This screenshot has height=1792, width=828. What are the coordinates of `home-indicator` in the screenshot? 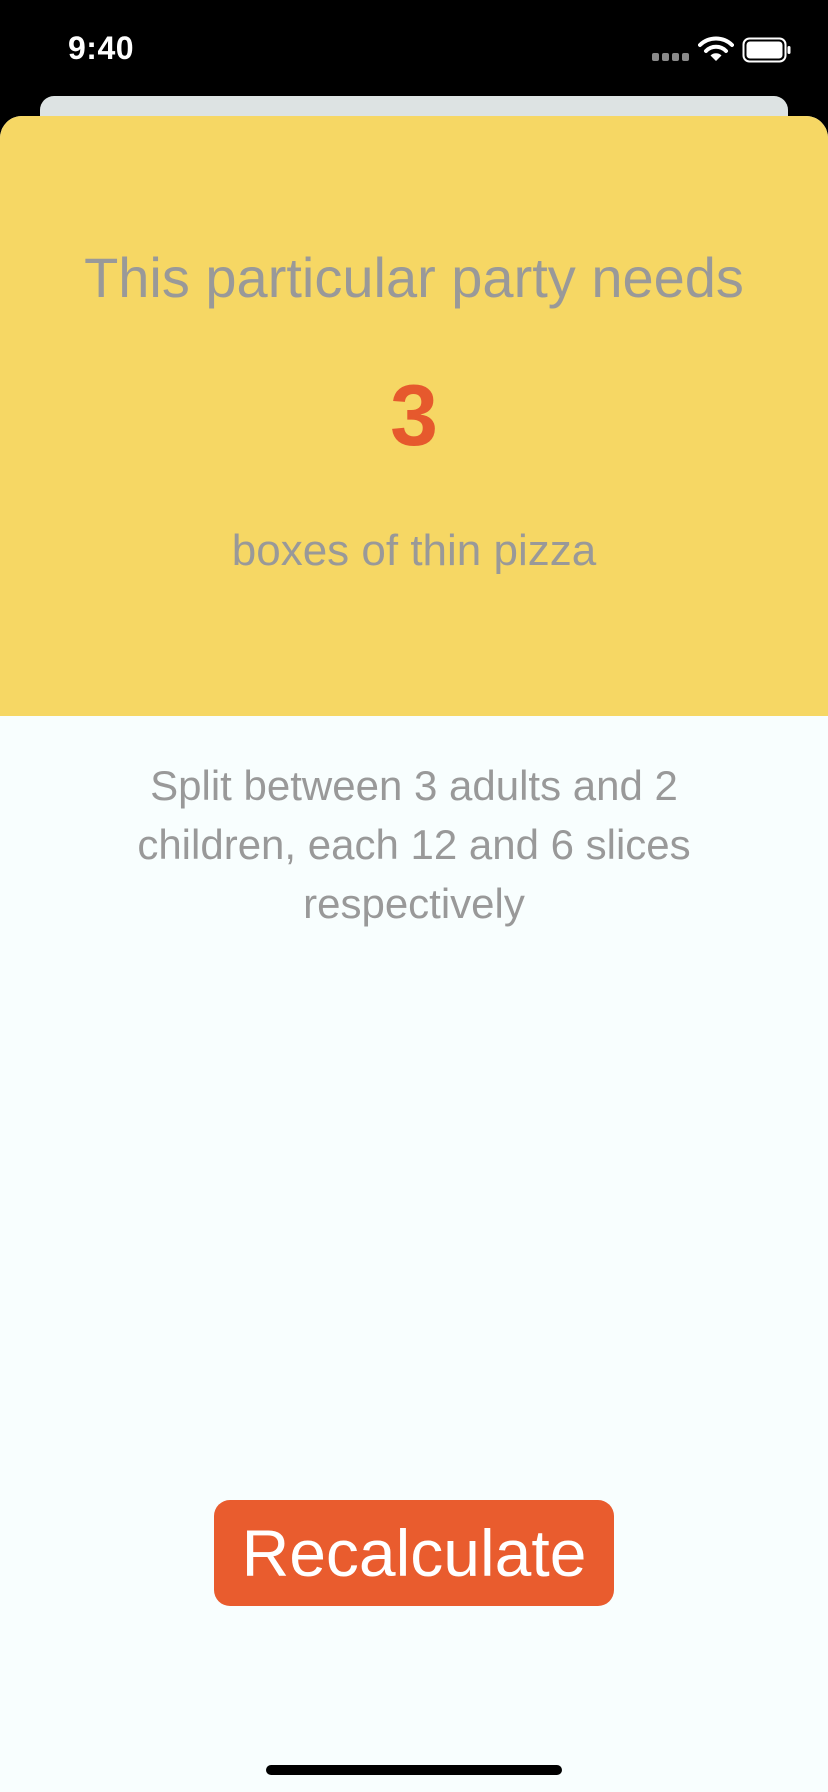 It's located at (414, 1770).